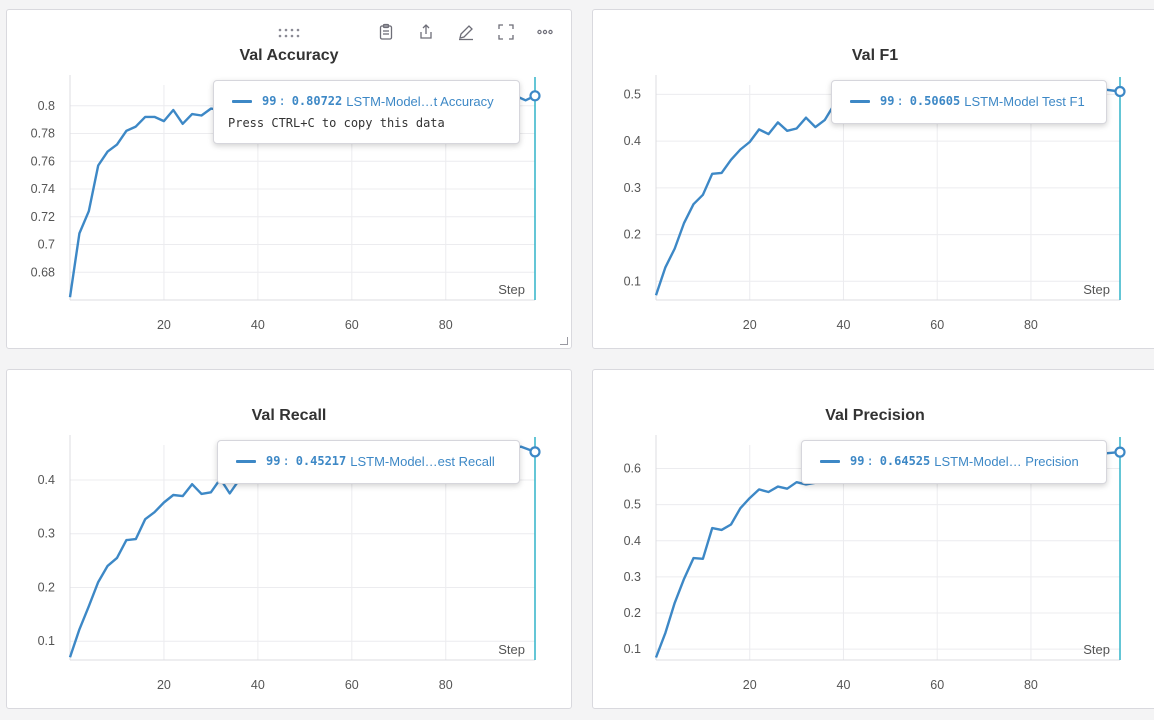  Describe the element at coordinates (420, 101) in the screenshot. I see `tooltip-series-label: LSTM-Model…t Accuracy` at that location.